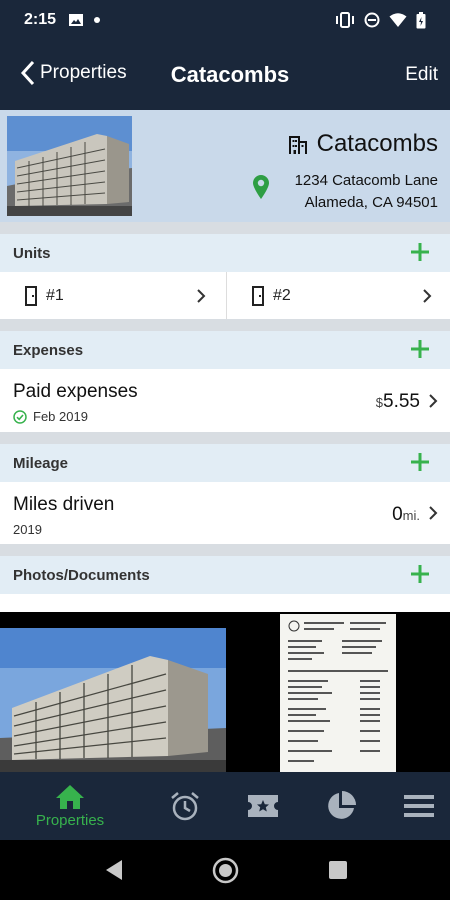 Image resolution: width=450 pixels, height=900 pixels. I want to click on ticket-icon, so click(263, 806).